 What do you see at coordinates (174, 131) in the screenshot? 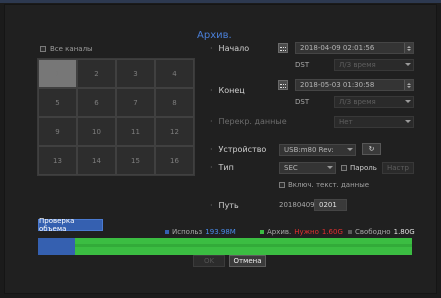
I see `channel-cell: 12` at bounding box center [174, 131].